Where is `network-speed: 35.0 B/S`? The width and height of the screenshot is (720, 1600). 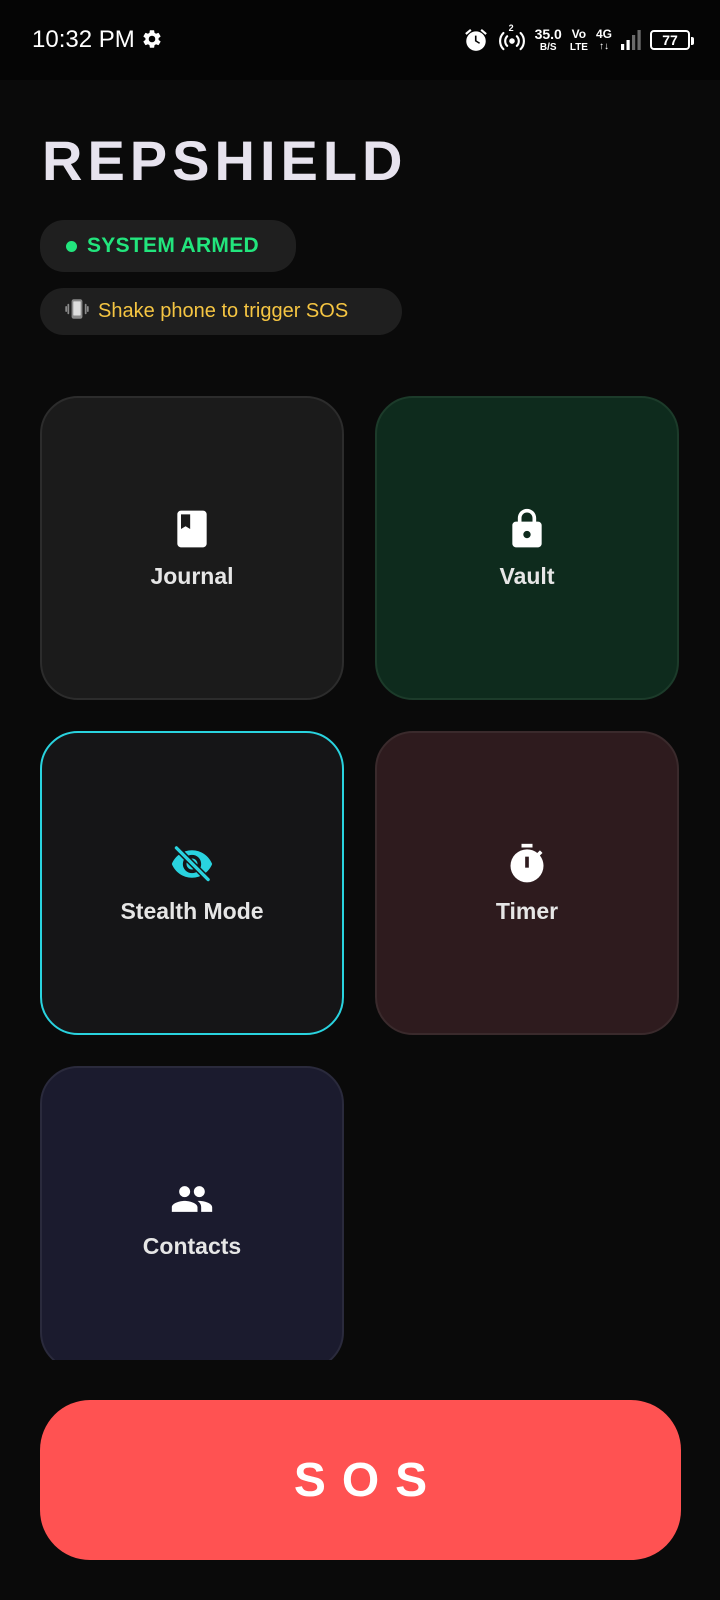 network-speed: 35.0 B/S is located at coordinates (548, 40).